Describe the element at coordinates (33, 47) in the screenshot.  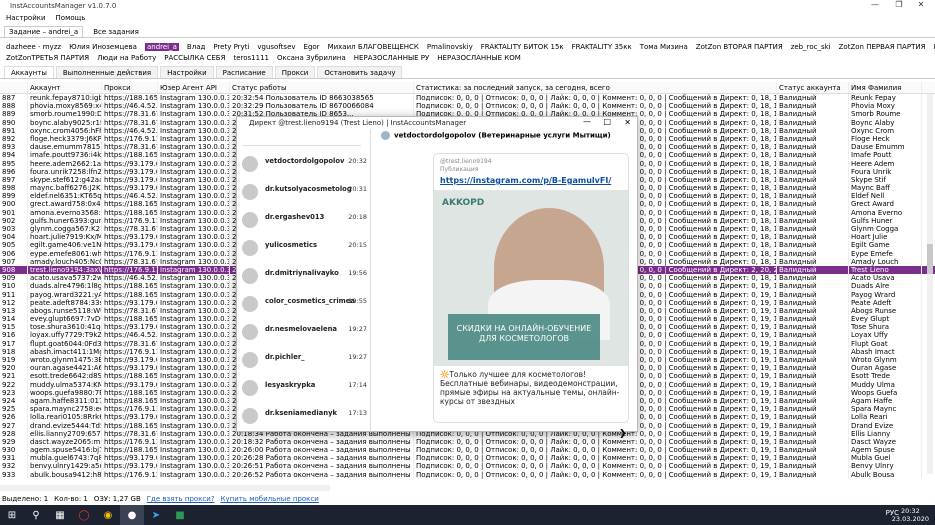
I see `group-item: dazheee - myzz` at that location.